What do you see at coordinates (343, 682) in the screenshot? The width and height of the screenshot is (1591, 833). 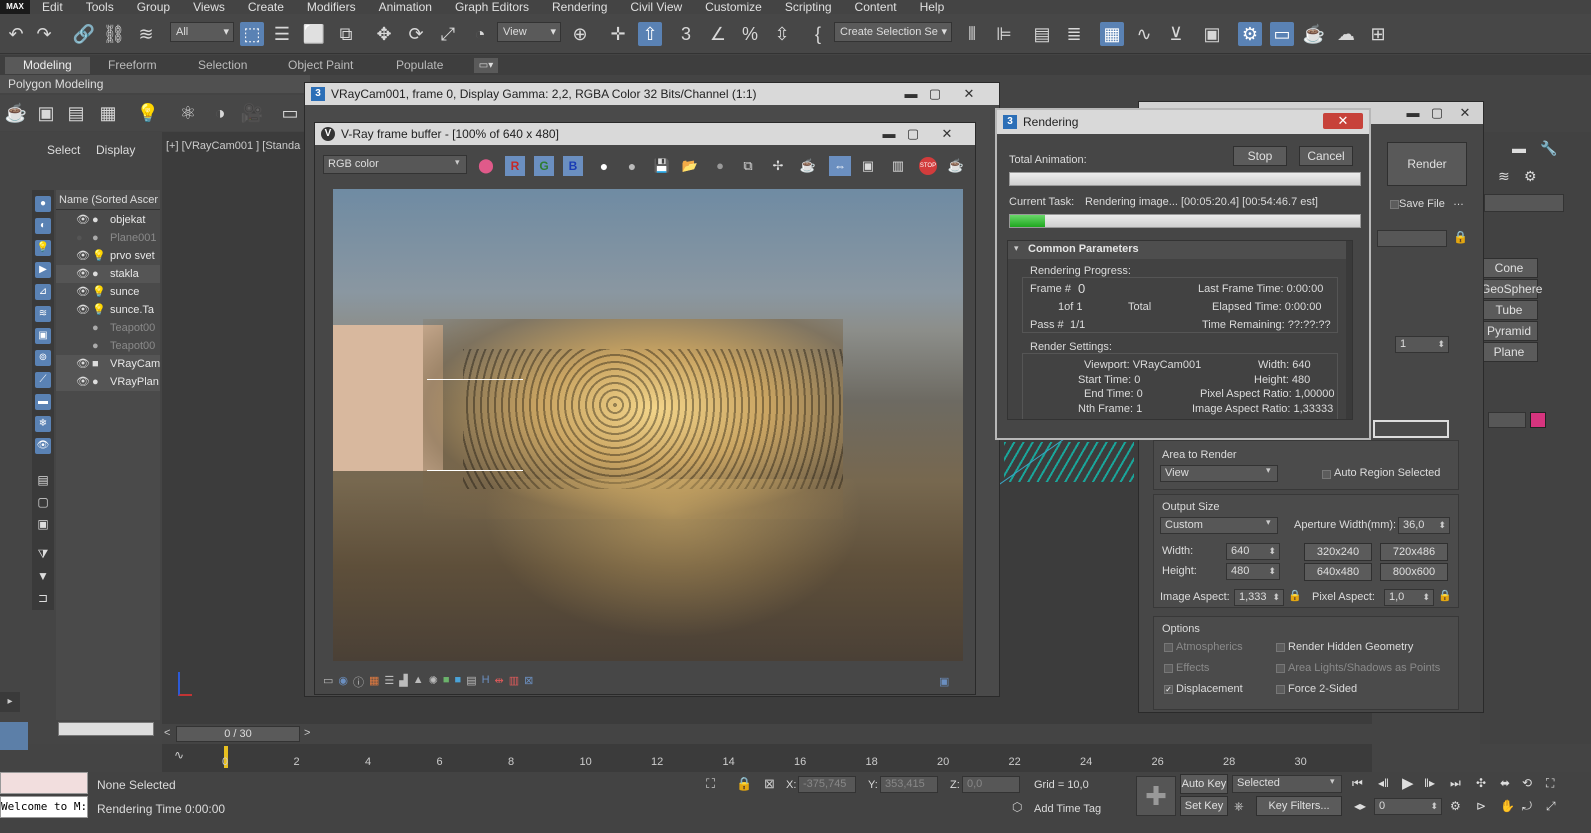 I see `color-correction-icon: ◉` at bounding box center [343, 682].